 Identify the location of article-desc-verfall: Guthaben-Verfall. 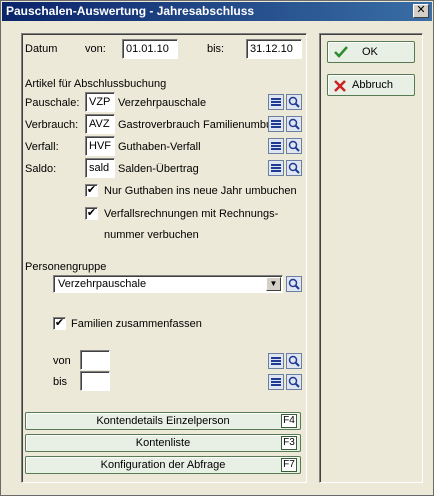
(159, 147).